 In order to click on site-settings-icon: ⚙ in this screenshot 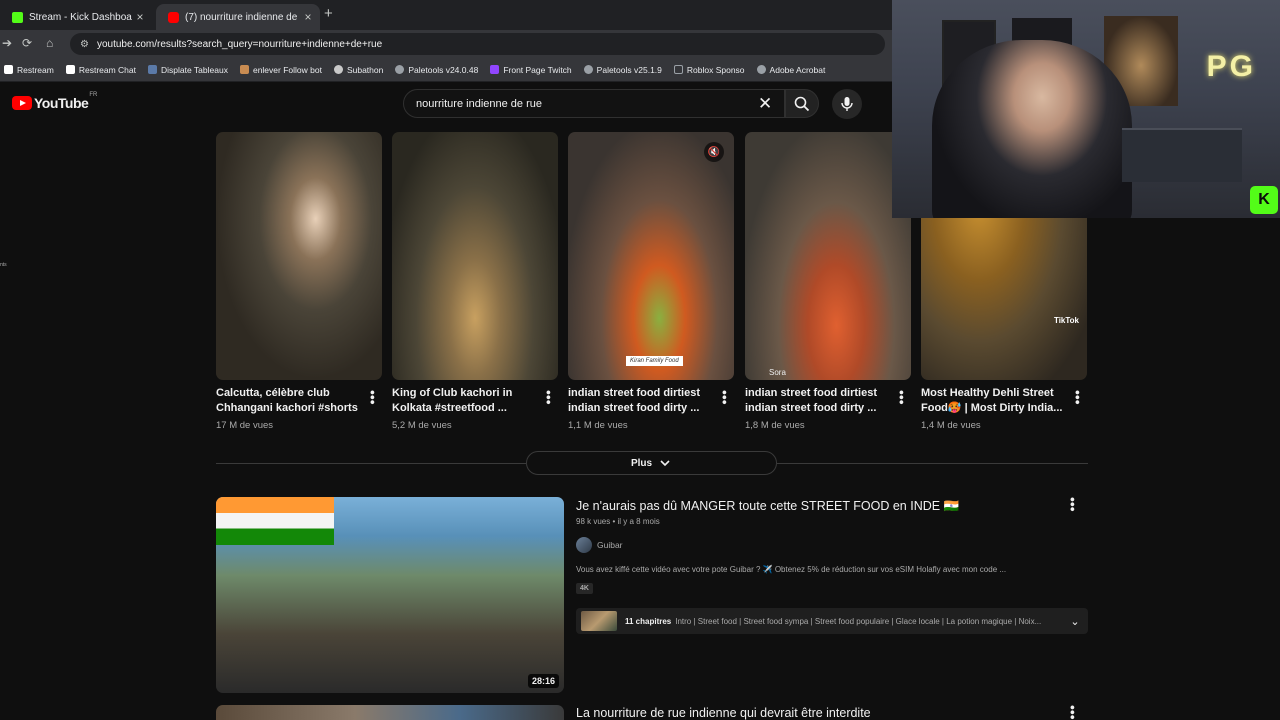, I will do `click(84, 44)`.